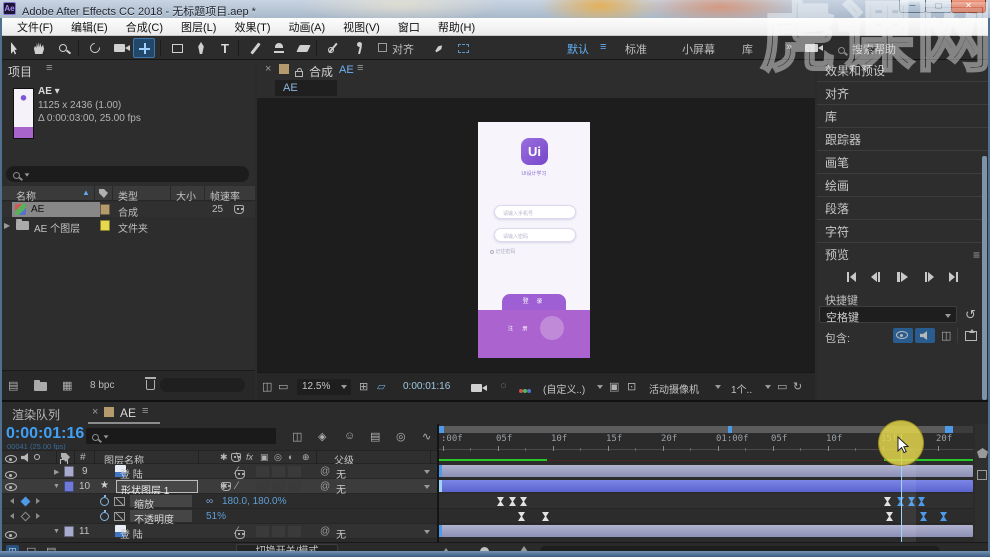 The width and height of the screenshot is (990, 557). I want to click on collapse-icon: ✱, so click(224, 457).